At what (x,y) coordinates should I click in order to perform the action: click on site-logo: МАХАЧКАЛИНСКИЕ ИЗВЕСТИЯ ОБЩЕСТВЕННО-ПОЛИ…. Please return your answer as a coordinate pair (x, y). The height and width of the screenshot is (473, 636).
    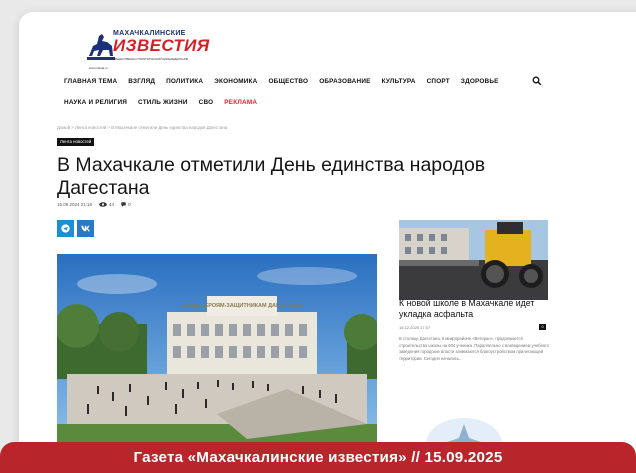
    Looking at the image, I should click on (147, 51).